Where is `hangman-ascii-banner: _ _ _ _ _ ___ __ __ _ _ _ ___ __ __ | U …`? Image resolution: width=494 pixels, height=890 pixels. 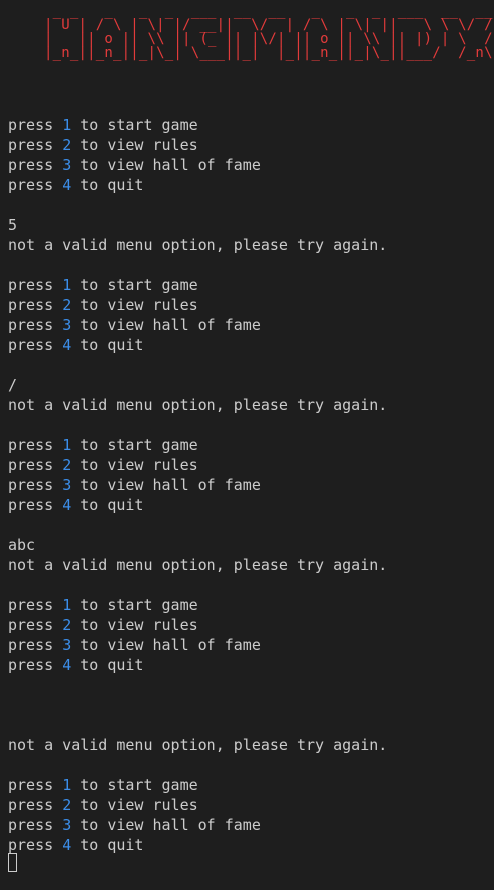 hangman-ascii-banner: _ _ _ _ _ ___ __ __ _ _ _ ___ __ __ | U … is located at coordinates (268, 32).